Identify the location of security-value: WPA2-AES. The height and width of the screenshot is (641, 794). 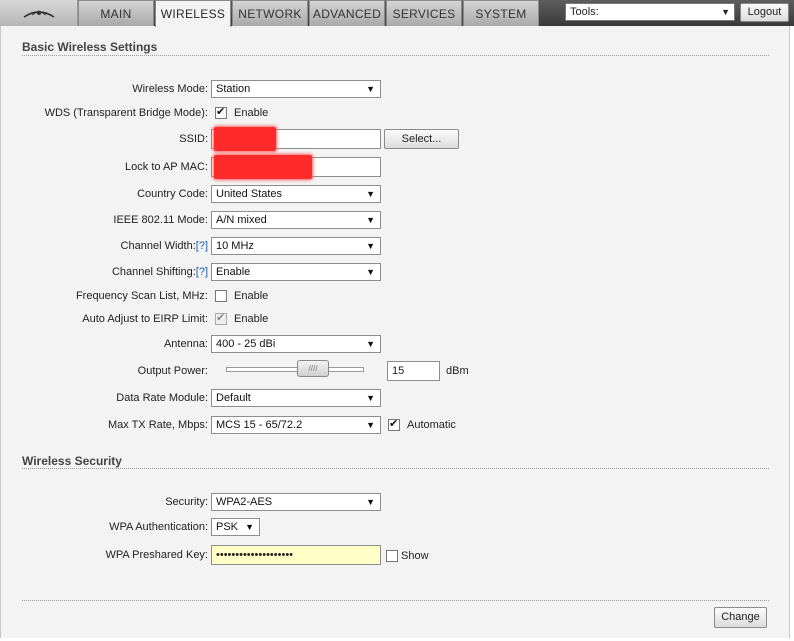
(244, 502).